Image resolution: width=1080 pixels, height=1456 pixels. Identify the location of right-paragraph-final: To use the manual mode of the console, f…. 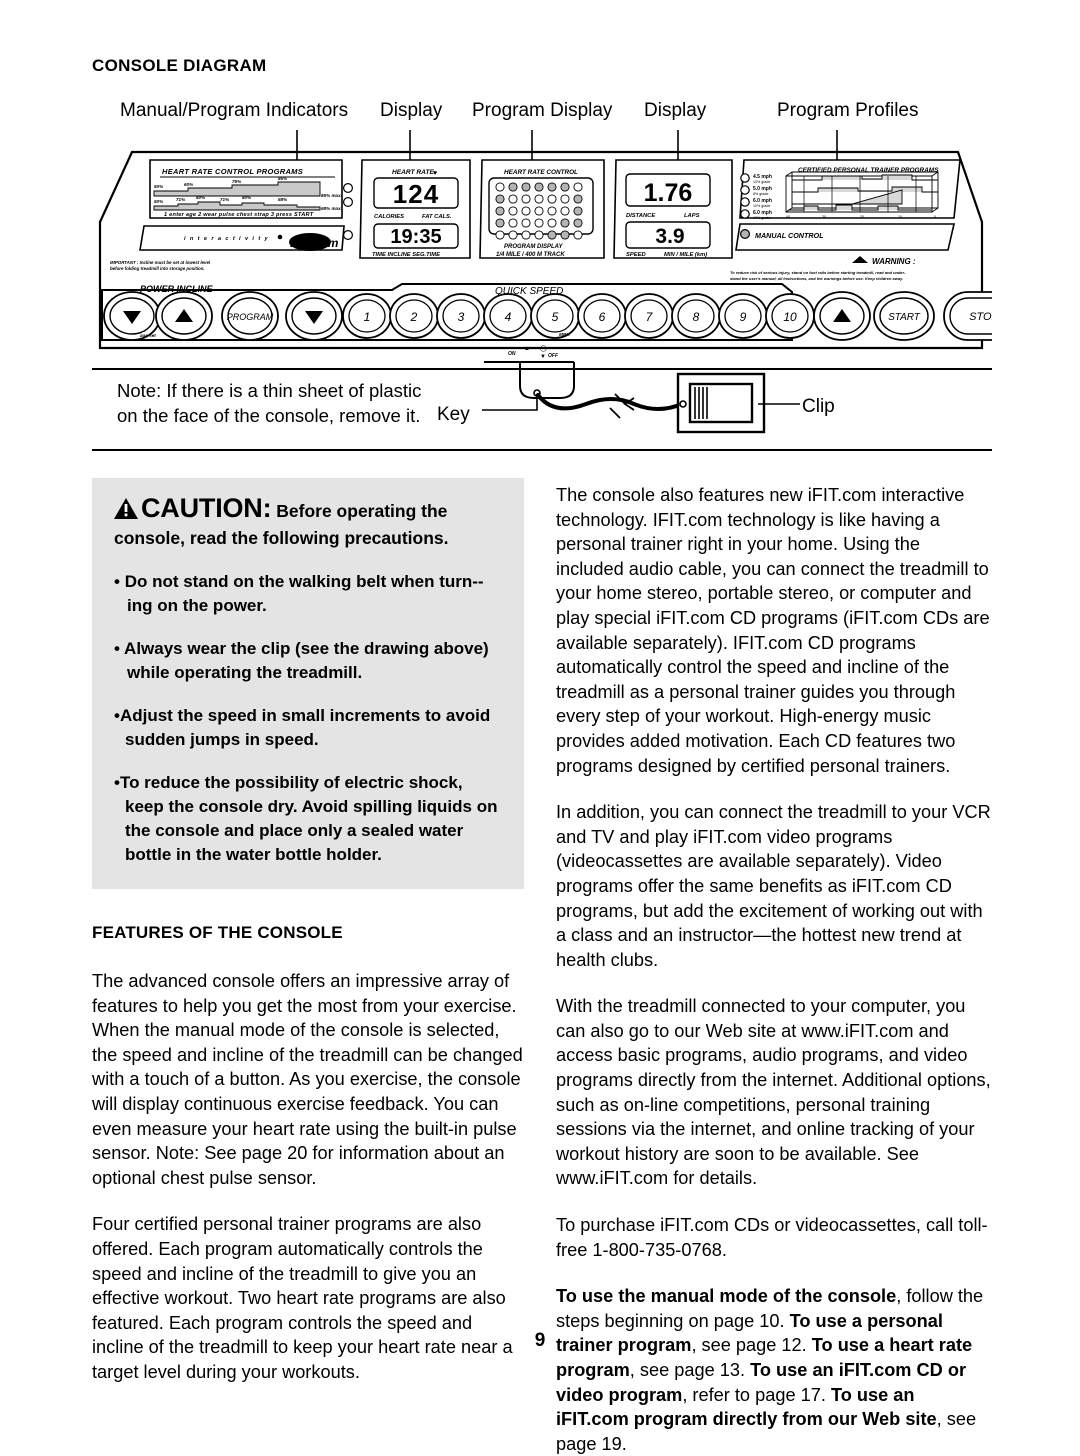
(774, 1370).